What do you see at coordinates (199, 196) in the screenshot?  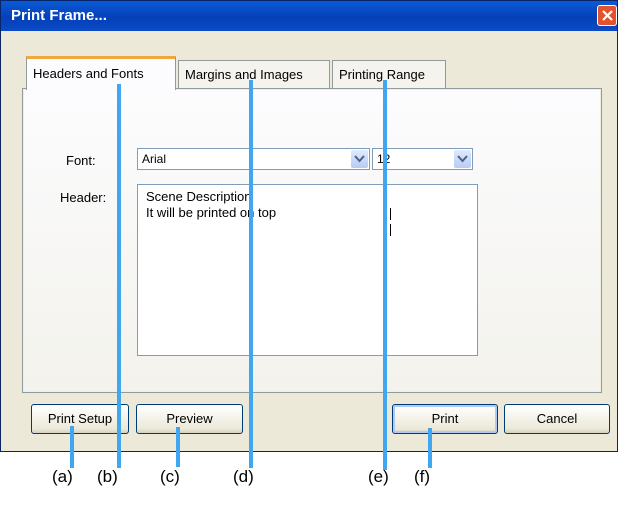 I see `header-text-line-1: Scene Description` at bounding box center [199, 196].